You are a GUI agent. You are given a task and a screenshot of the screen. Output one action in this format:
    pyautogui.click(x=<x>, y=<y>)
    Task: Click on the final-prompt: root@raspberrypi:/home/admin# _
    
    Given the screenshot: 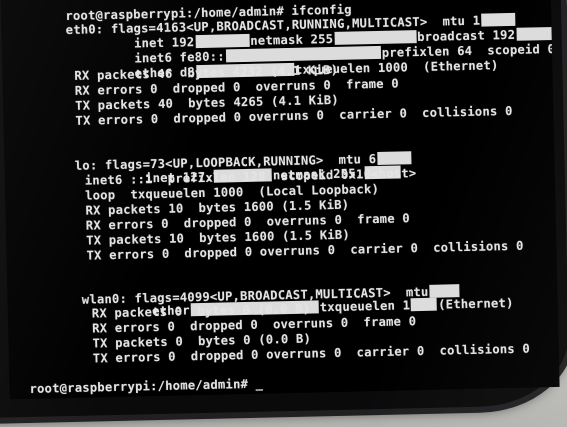 What is the action you would take?
    pyautogui.click(x=146, y=386)
    